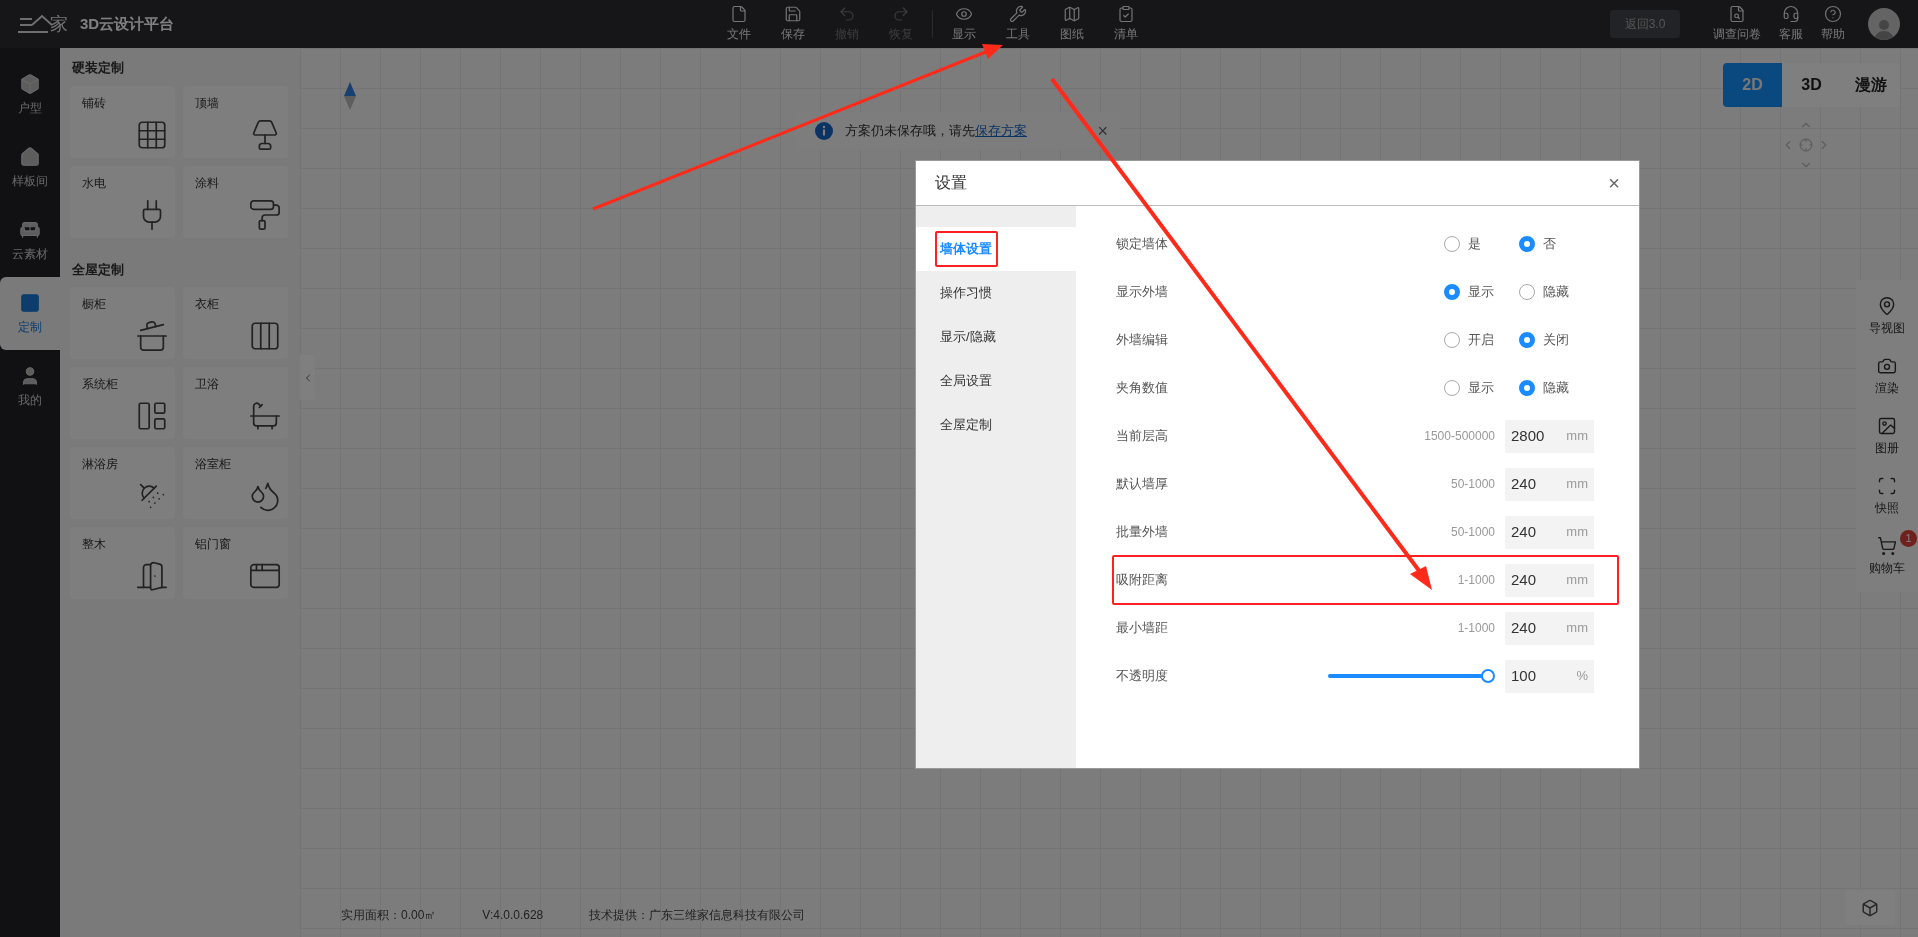 This screenshot has width=1918, height=937. What do you see at coordinates (1887, 376) in the screenshot?
I see `side-tool: 渲染` at bounding box center [1887, 376].